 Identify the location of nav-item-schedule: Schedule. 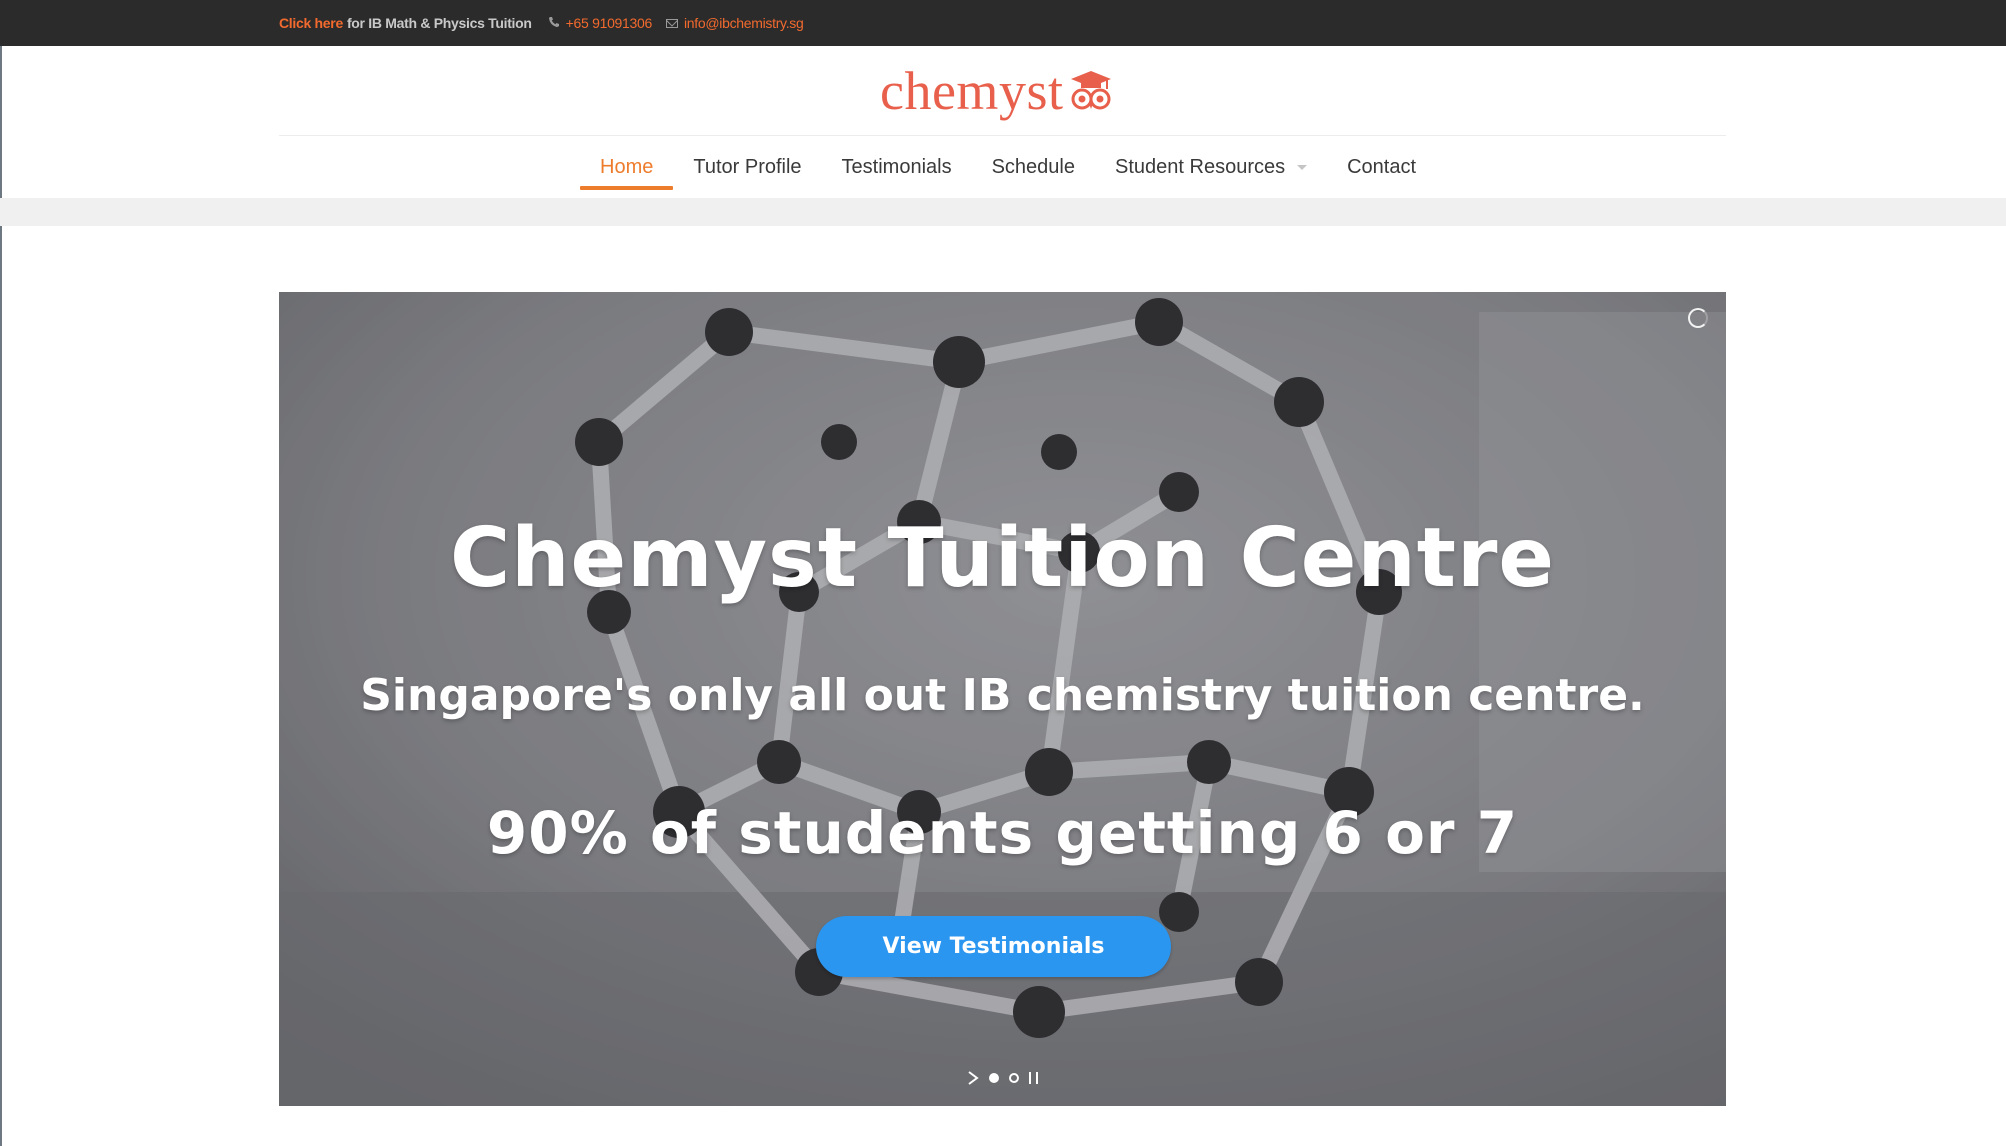
(1033, 167).